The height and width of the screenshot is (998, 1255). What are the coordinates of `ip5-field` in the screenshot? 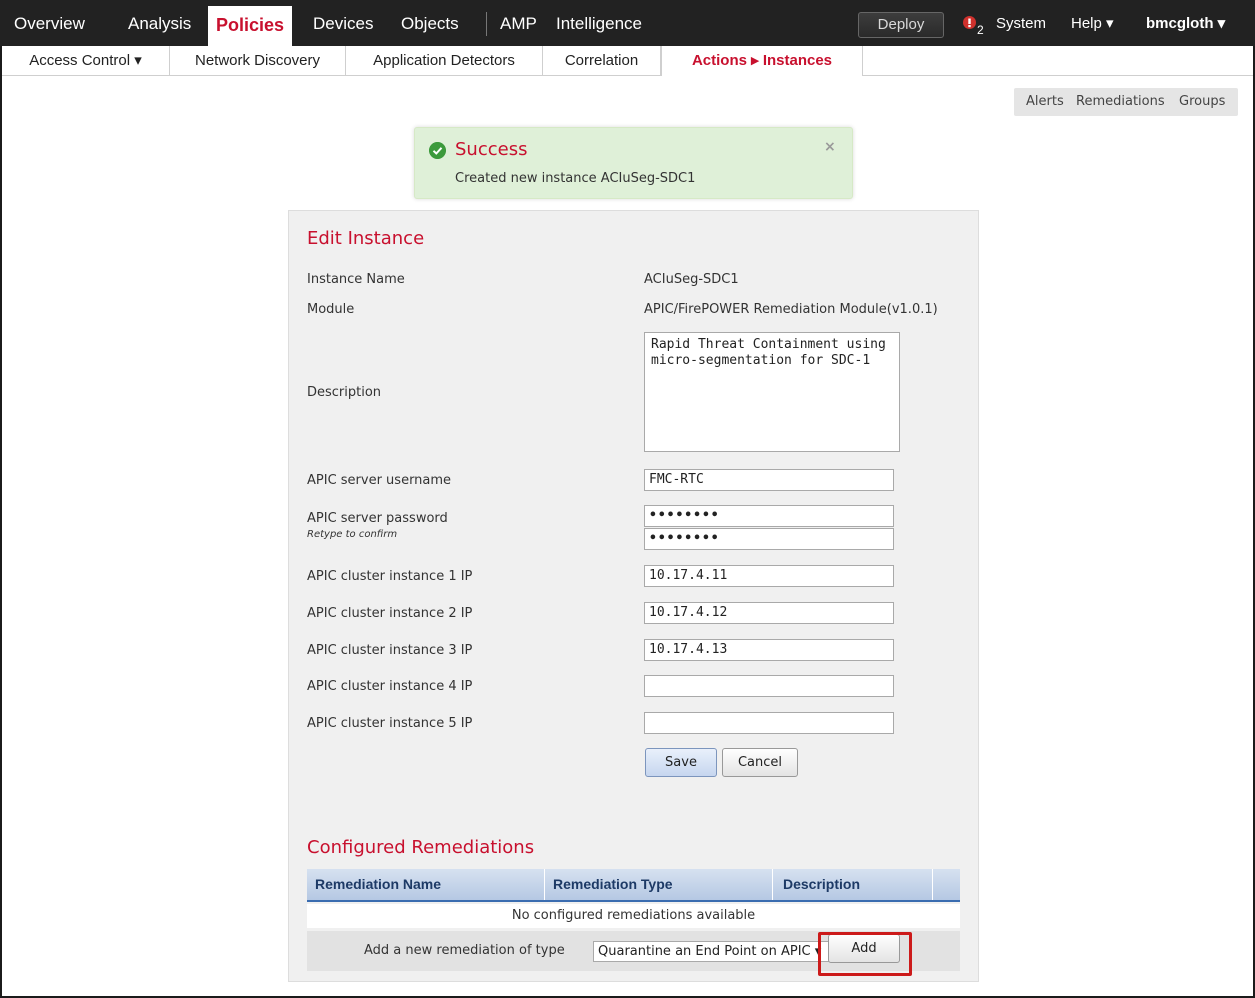 It's located at (769, 723).